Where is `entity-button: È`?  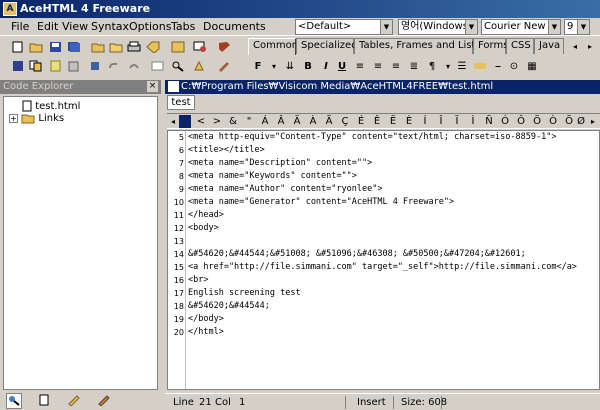 entity-button: È is located at coordinates (409, 121).